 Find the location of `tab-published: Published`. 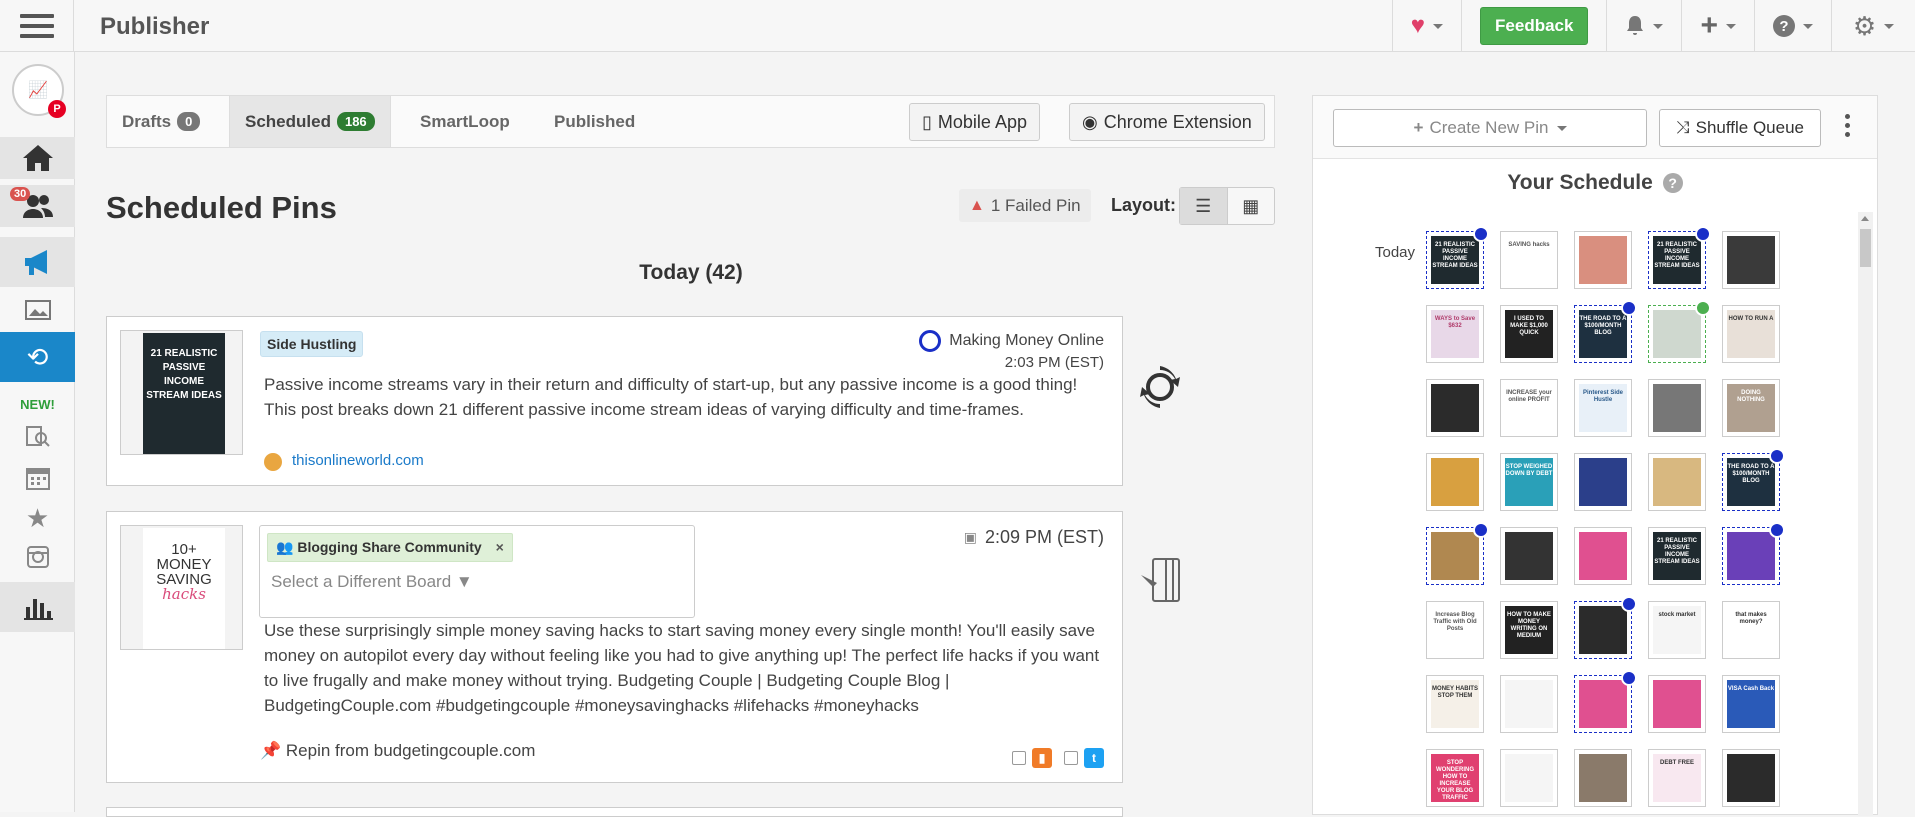

tab-published: Published is located at coordinates (594, 121).